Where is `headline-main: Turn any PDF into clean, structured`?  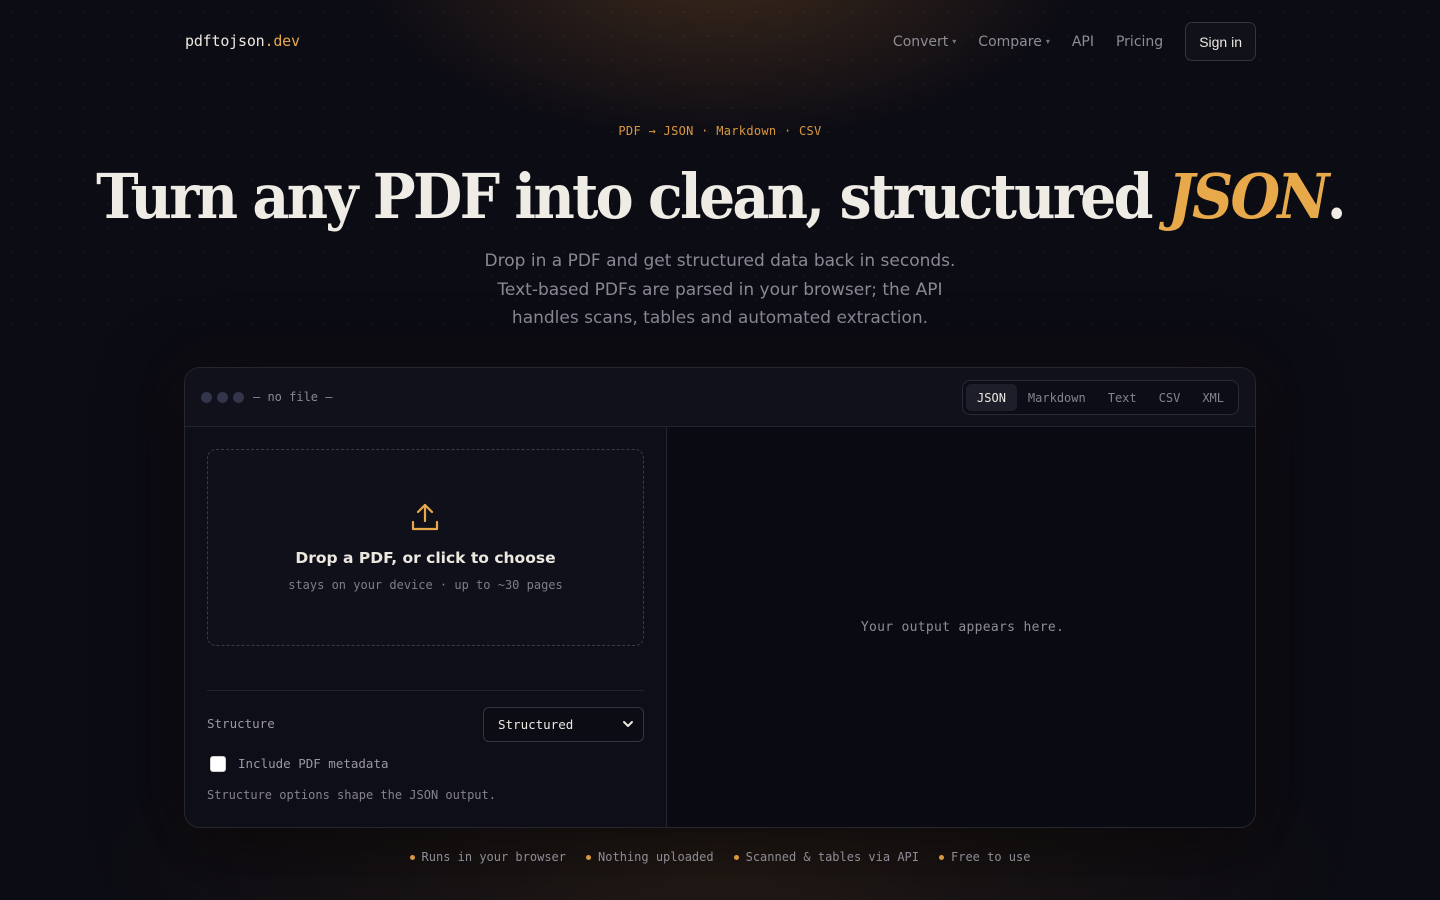
headline-main: Turn any PDF into clean, structured is located at coordinates (632, 196).